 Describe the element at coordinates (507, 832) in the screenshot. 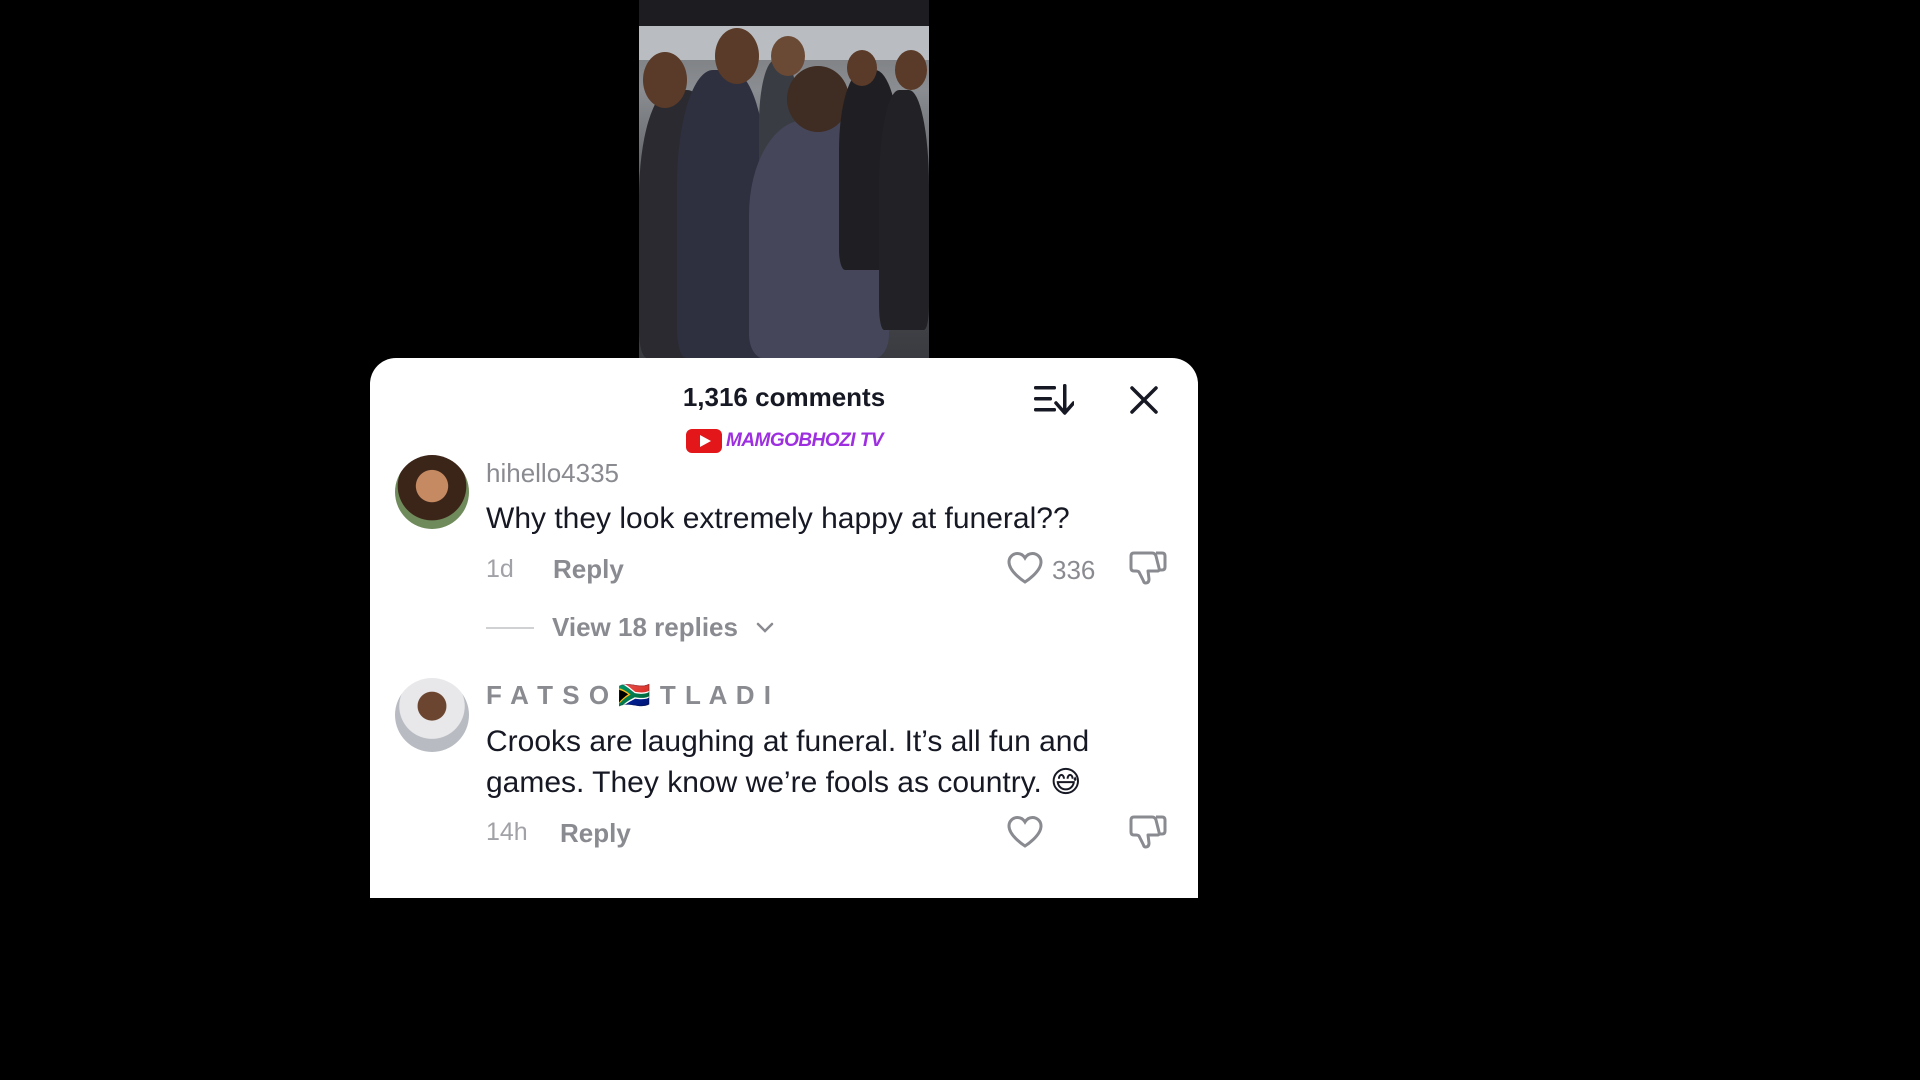

I see `comment-timestamp: 14h` at that location.